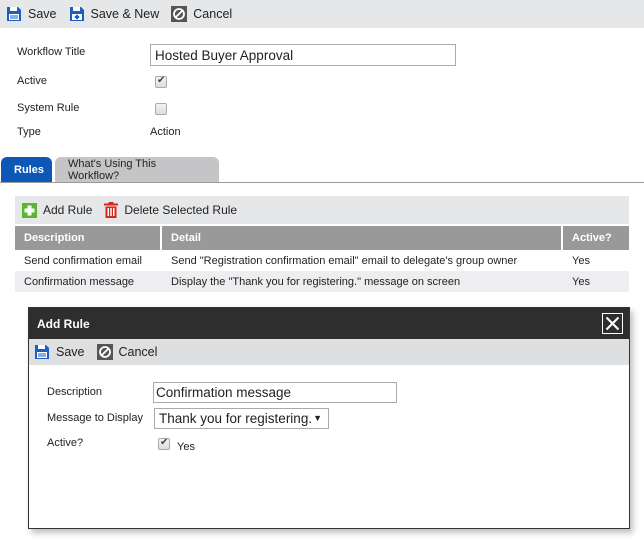 This screenshot has width=644, height=556. Describe the element at coordinates (137, 169) in the screenshot. I see `tab-whats-using: What's Using This Workflow?` at that location.